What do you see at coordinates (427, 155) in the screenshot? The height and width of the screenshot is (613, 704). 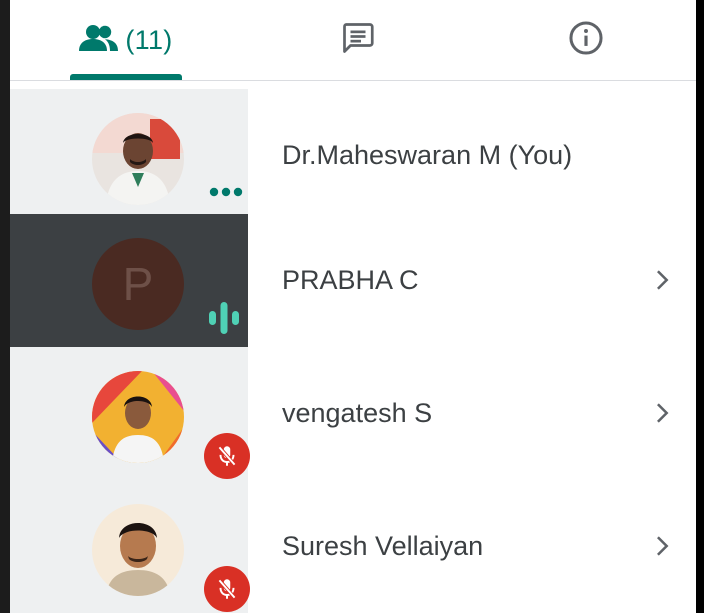 I see `participant-name: Dr.Maheswaran M (You)` at bounding box center [427, 155].